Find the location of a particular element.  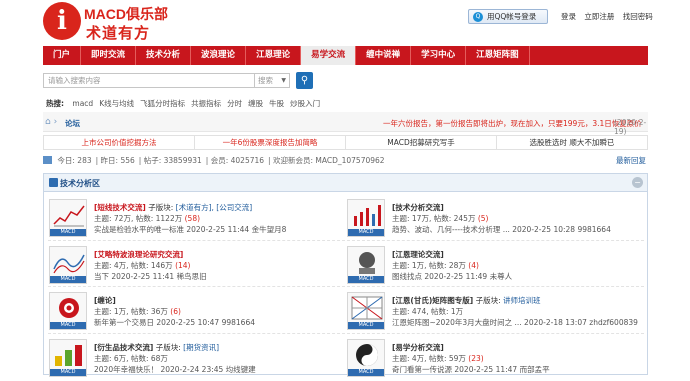

forum-name-link: [易学分析交流] is located at coordinates (418, 347).